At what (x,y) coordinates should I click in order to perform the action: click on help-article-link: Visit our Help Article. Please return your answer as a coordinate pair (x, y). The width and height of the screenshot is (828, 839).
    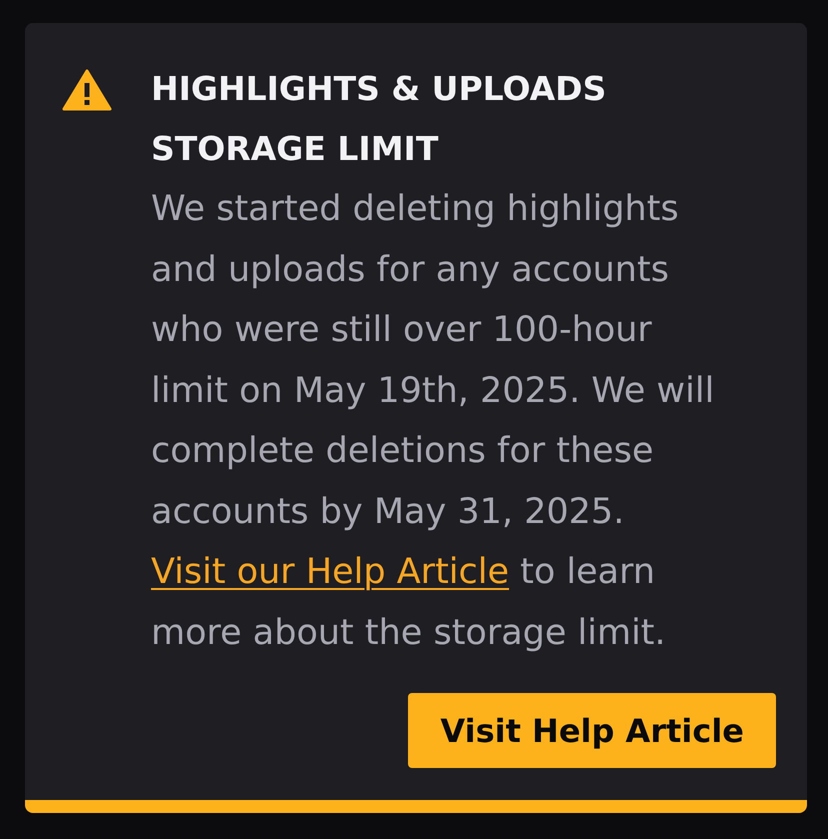
    Looking at the image, I should click on (330, 572).